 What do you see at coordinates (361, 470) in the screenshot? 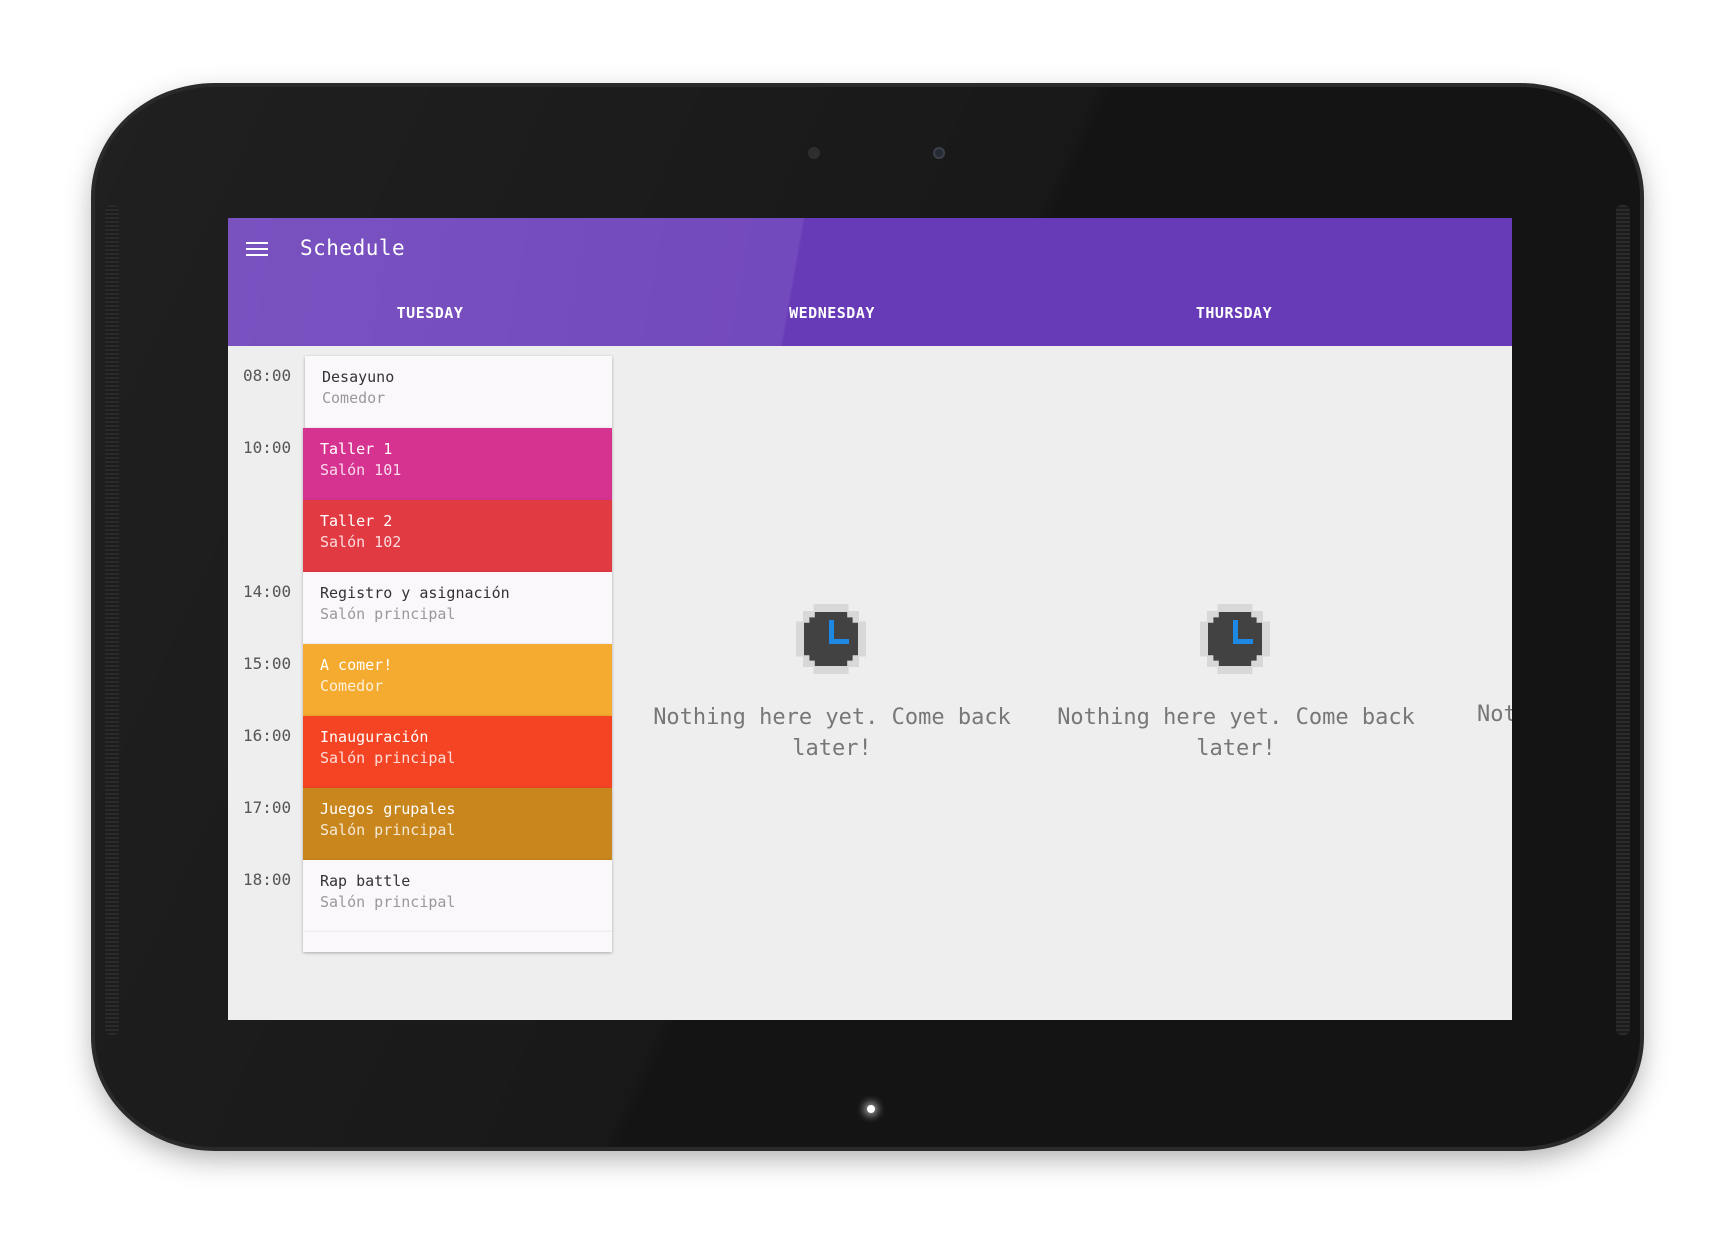
I see `event-place: Salón 101` at bounding box center [361, 470].